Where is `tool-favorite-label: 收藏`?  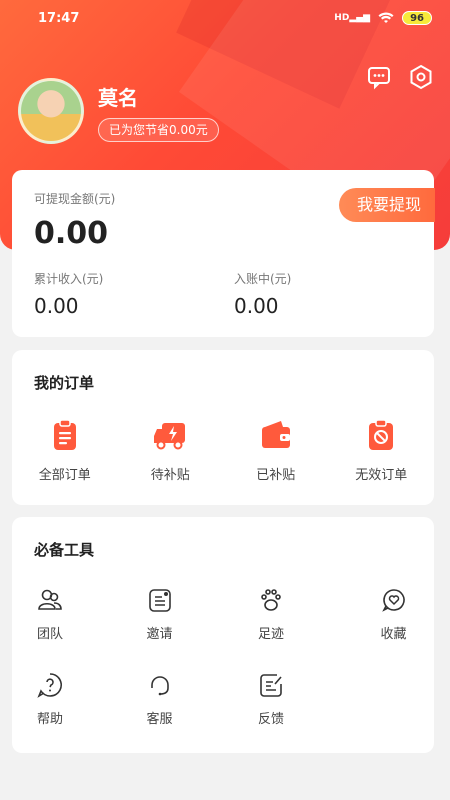
tool-favorite-label: 收藏 is located at coordinates (393, 634).